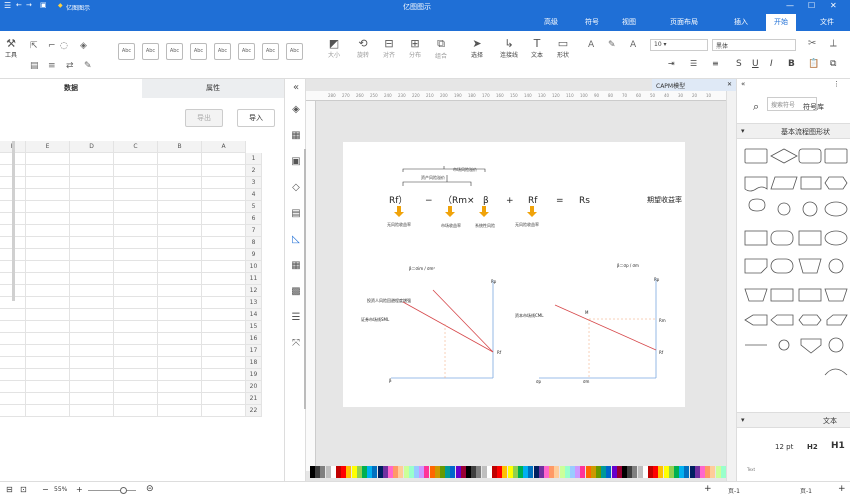  I want to click on section-toggle-icon: ▾, so click(743, 131).